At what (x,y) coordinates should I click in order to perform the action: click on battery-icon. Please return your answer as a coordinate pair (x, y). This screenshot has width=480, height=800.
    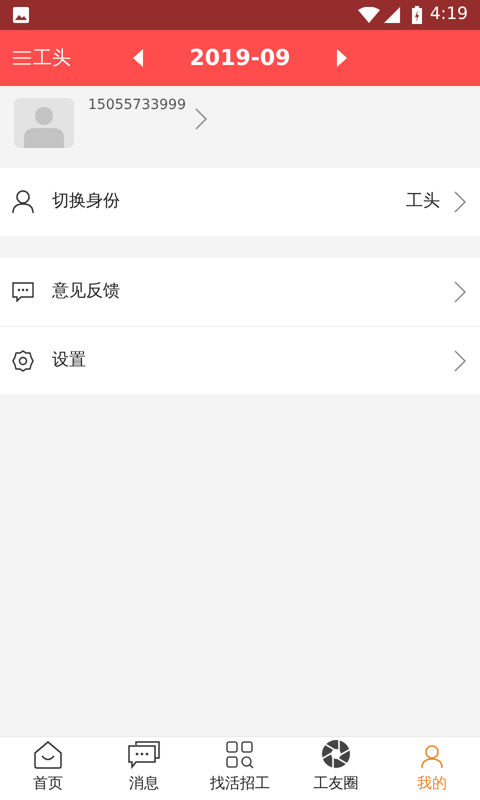
    Looking at the image, I should click on (417, 15).